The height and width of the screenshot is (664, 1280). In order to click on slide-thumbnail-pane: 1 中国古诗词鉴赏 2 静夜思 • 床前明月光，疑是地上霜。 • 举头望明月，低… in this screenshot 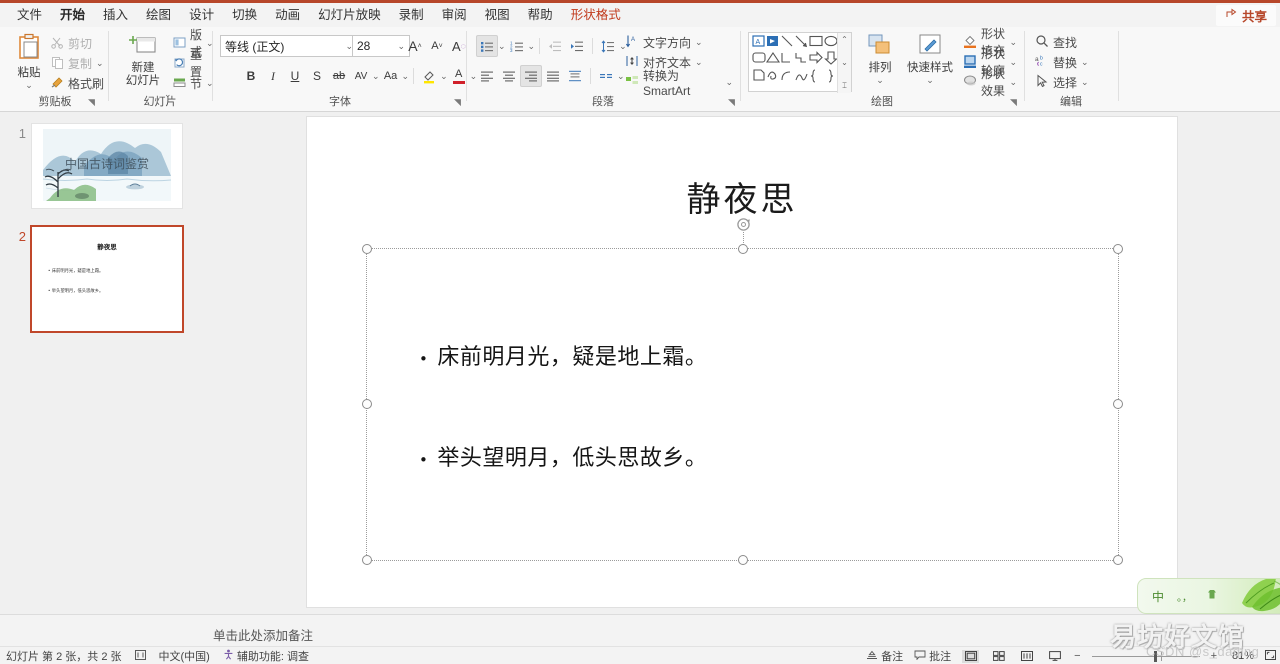, I will do `click(102, 363)`.